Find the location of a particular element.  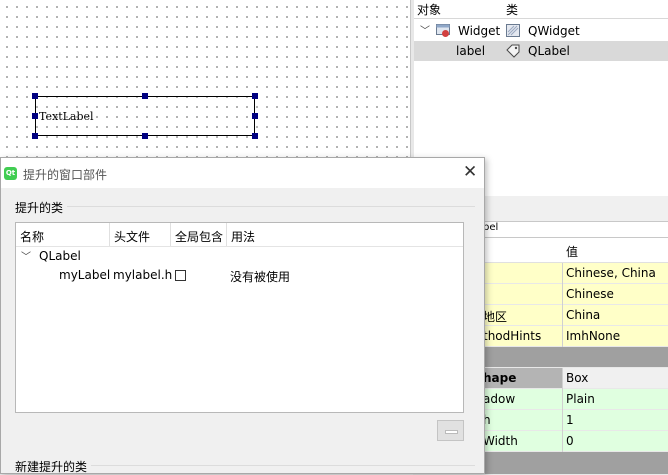

tree-header: 名称 头文件 全局包含 用法 is located at coordinates (239, 235).